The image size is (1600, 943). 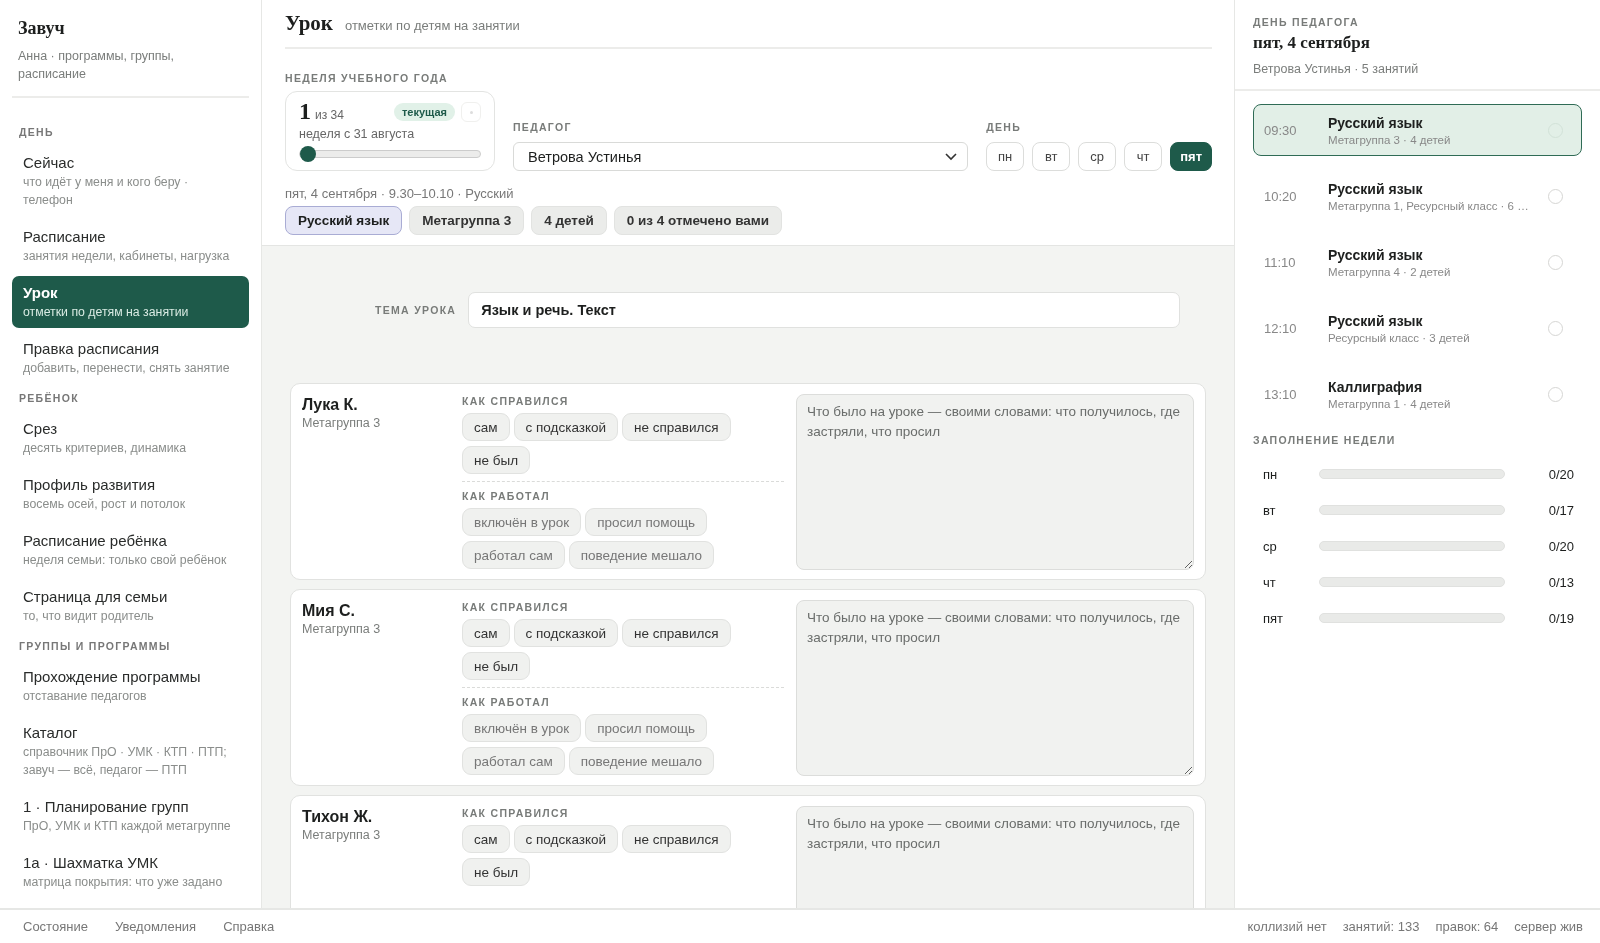 I want to click on nav-item: Расписание ребёнка неделя семьи: только свой ребёнок, so click(x=130, y=550).